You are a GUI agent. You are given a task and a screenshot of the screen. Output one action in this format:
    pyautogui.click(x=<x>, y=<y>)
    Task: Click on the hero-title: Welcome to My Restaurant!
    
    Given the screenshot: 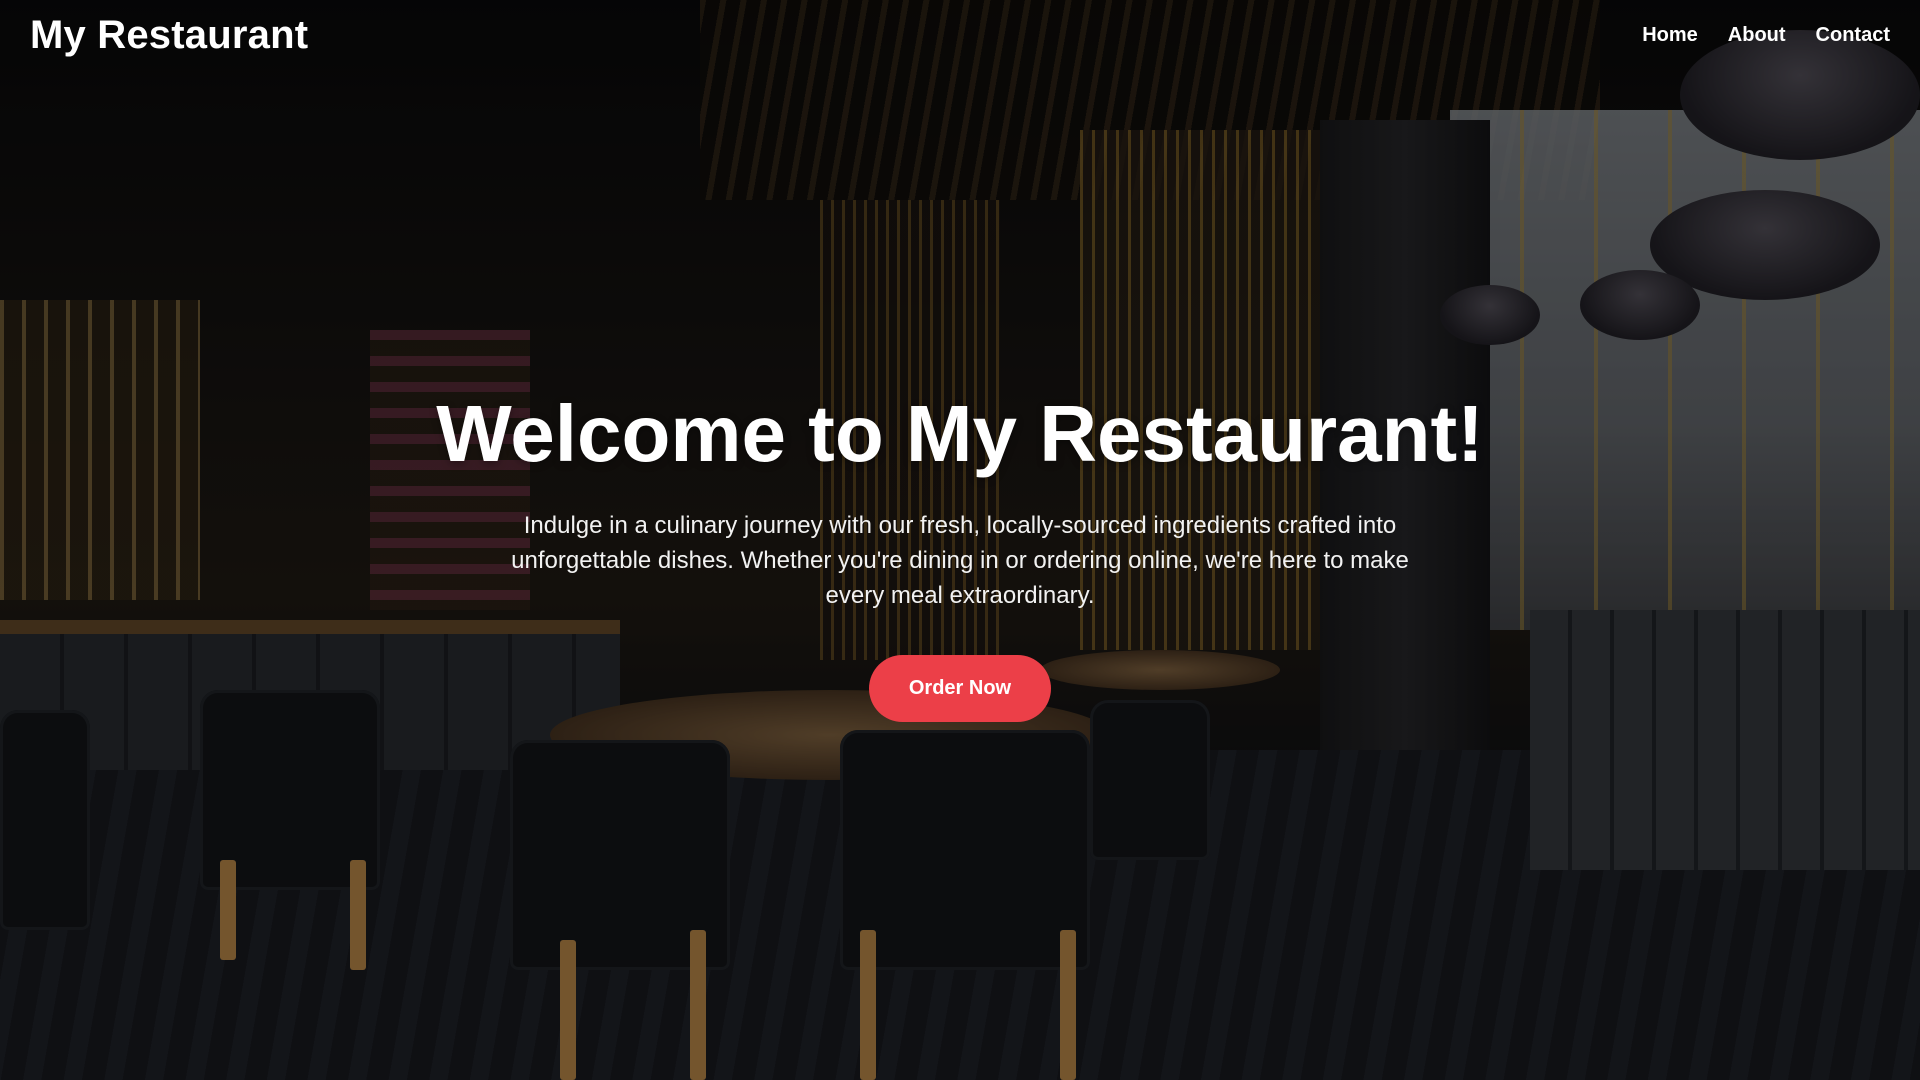 What is the action you would take?
    pyautogui.click(x=960, y=433)
    